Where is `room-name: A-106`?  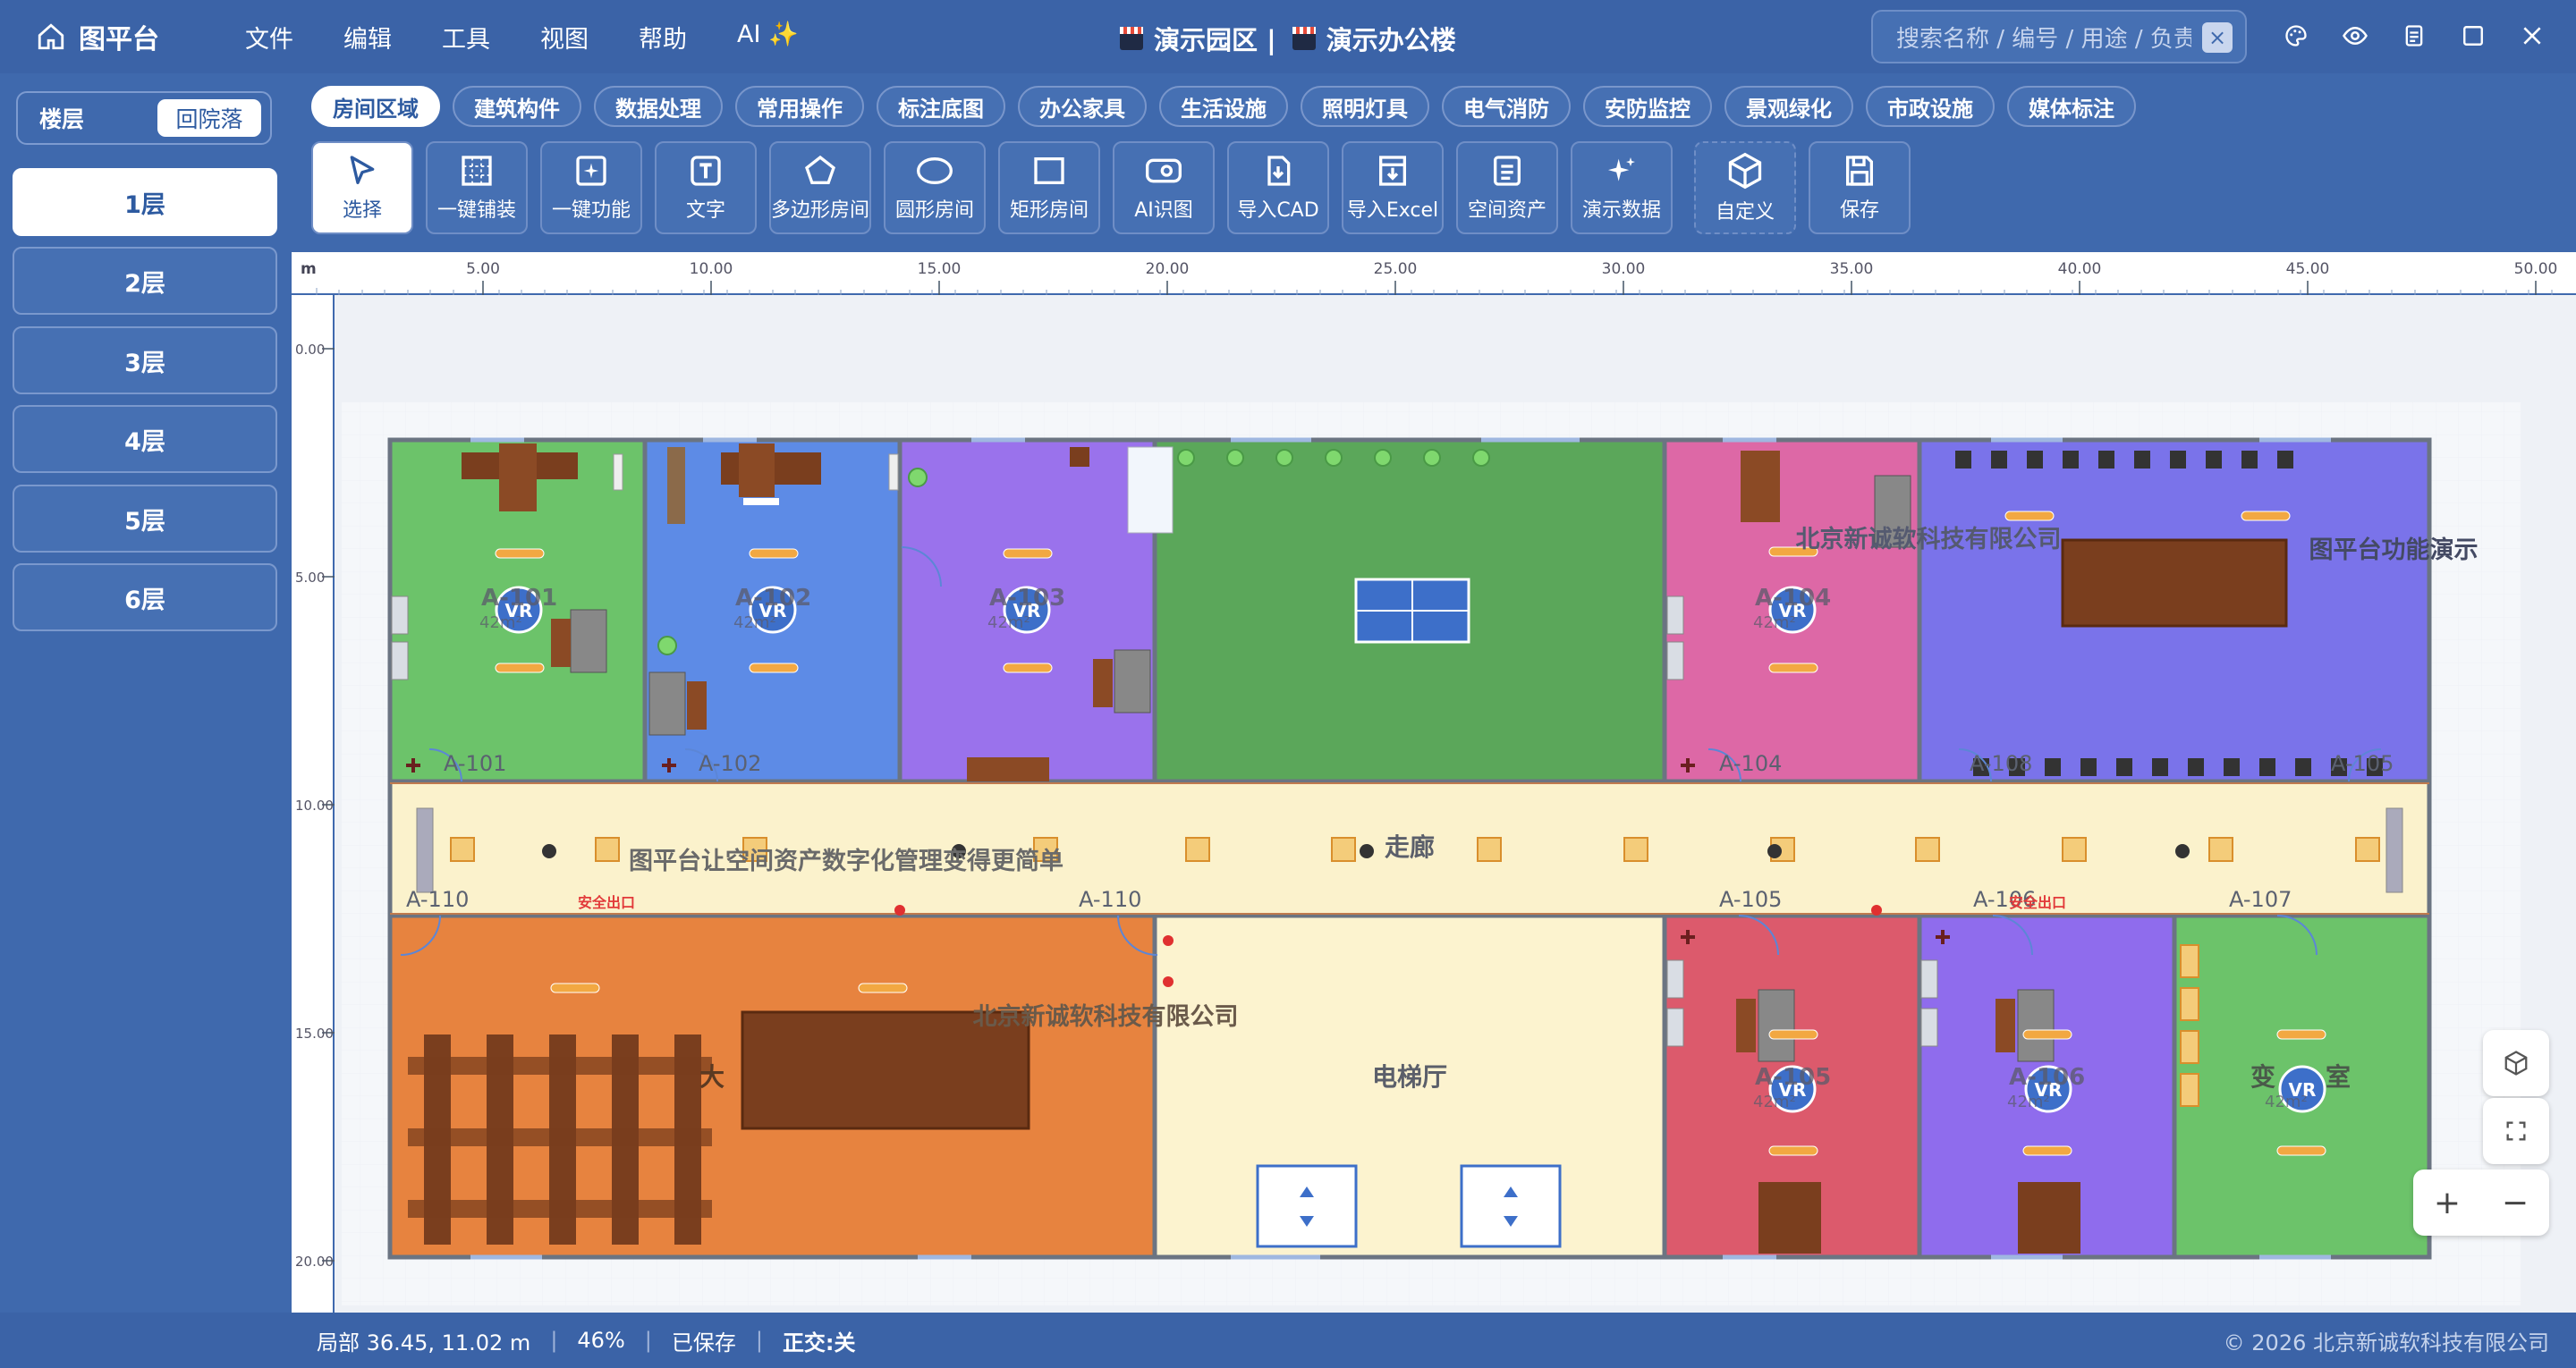
room-name: A-106 is located at coordinates (2047, 1077).